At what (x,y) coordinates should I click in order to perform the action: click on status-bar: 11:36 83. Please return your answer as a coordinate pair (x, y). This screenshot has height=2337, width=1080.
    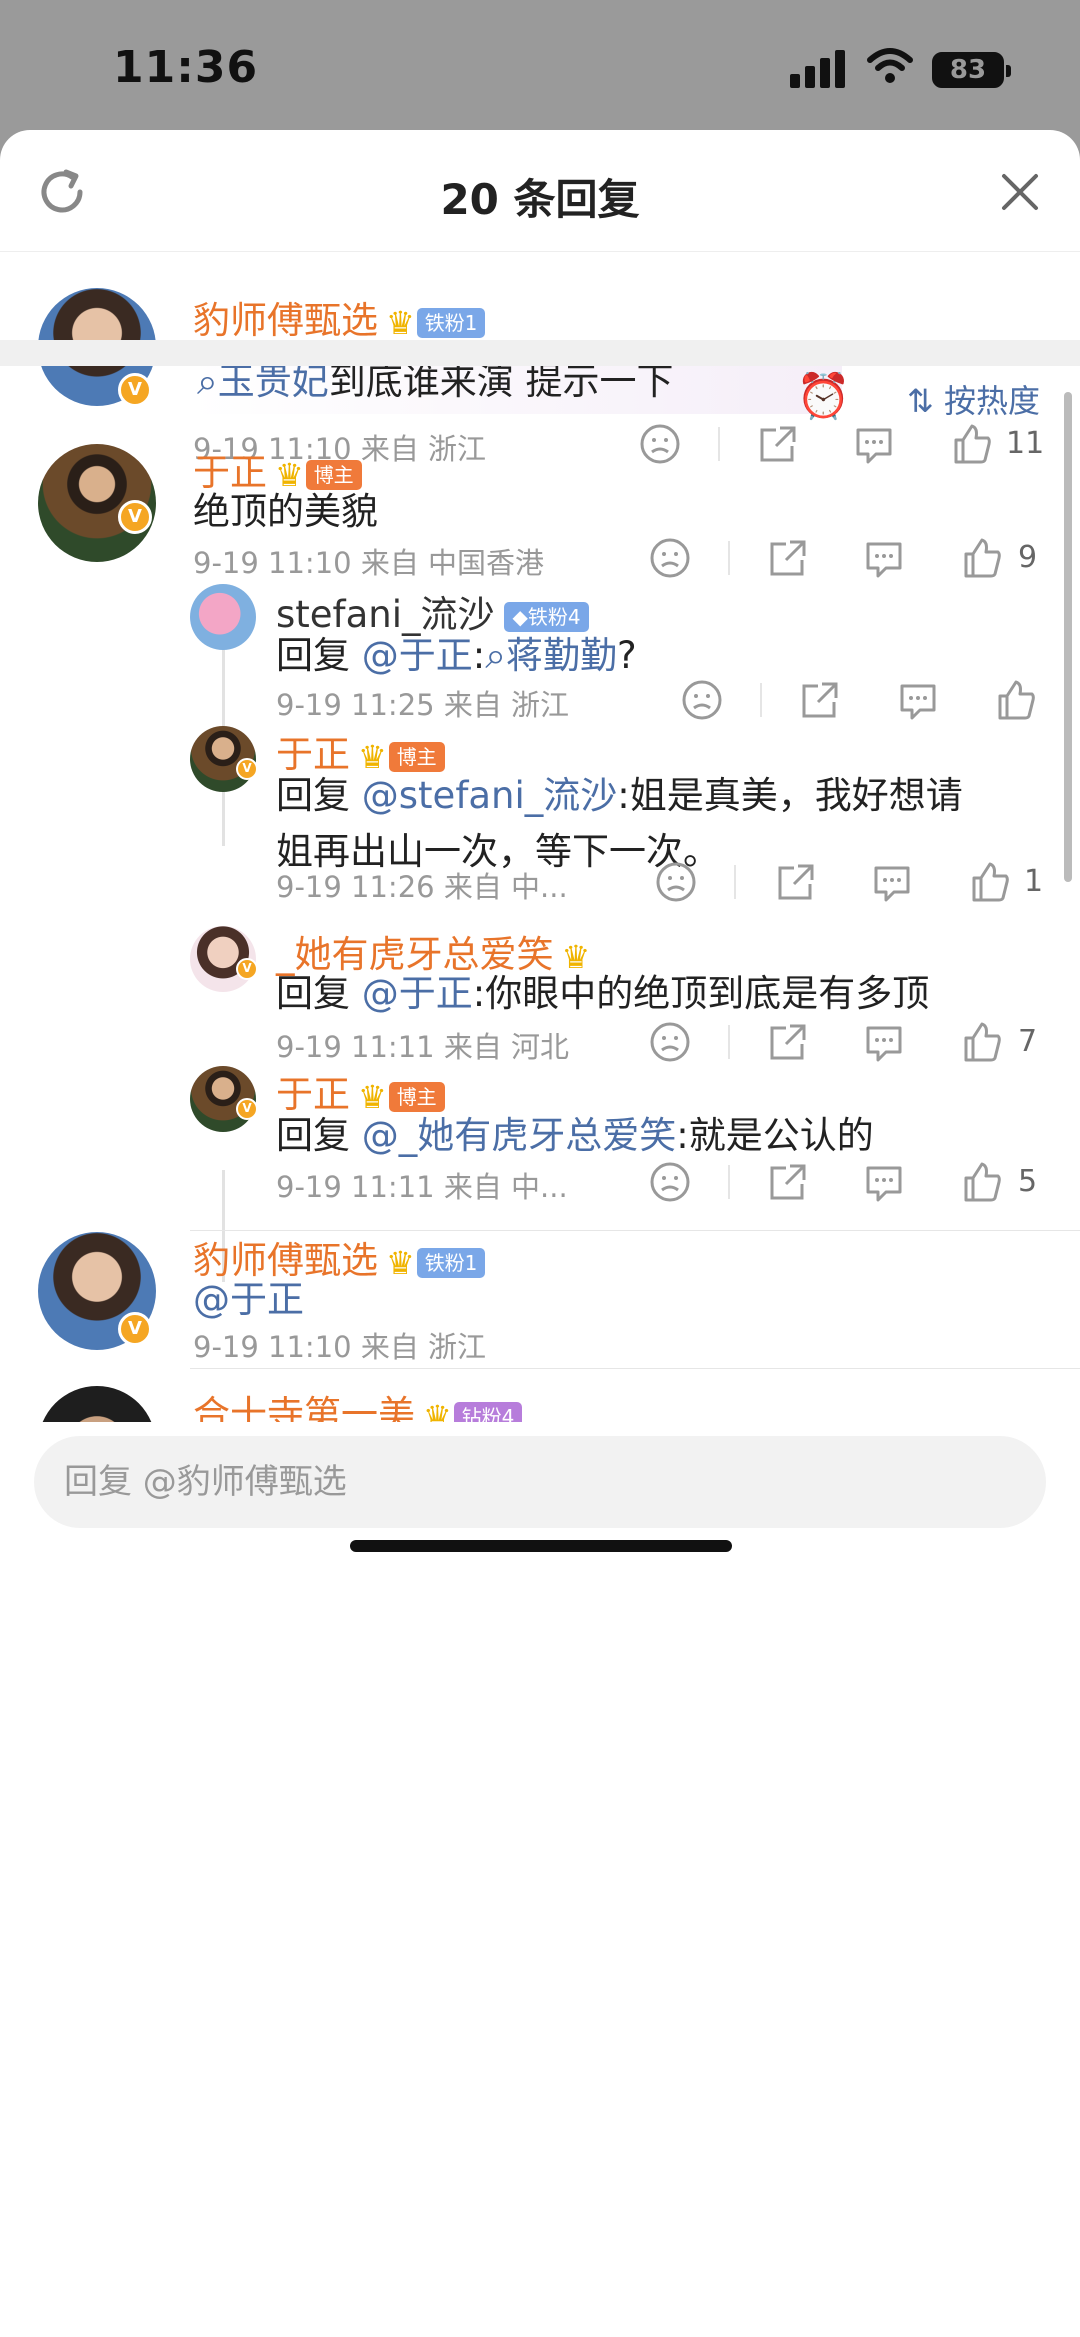
    Looking at the image, I should click on (540, 65).